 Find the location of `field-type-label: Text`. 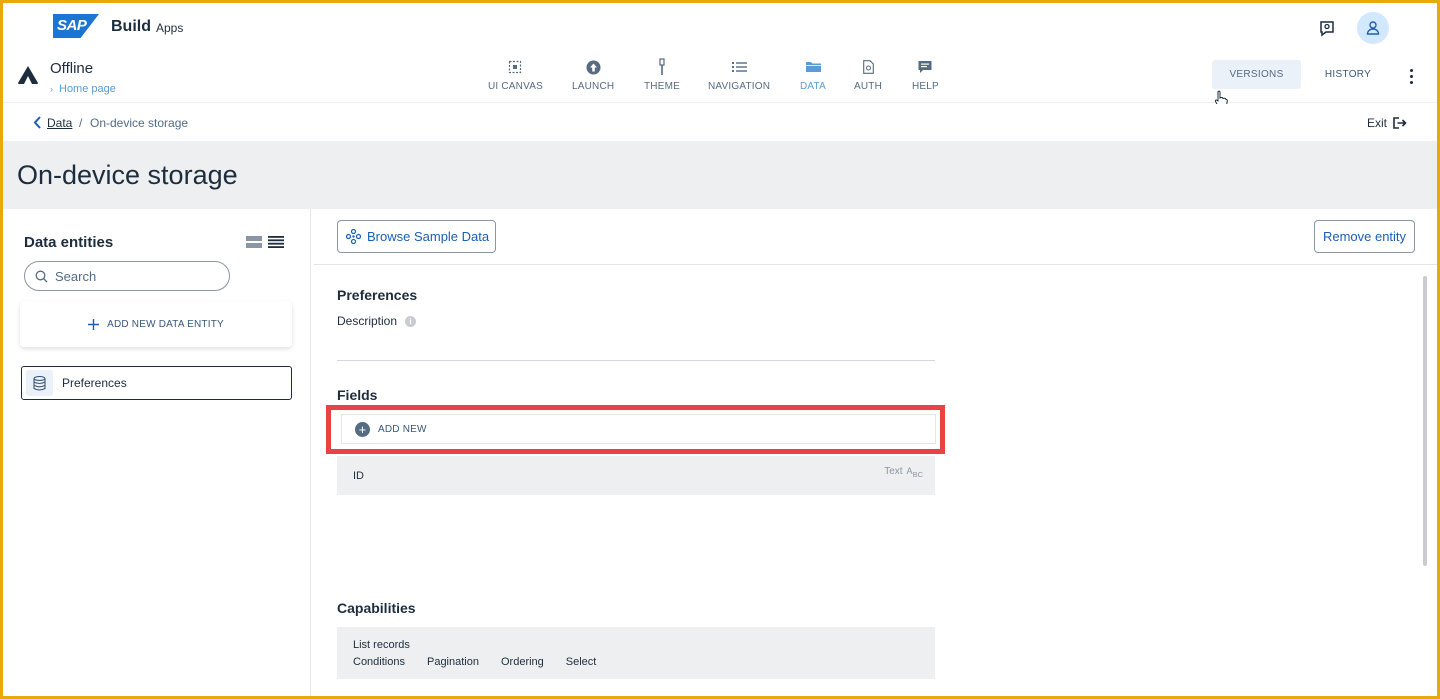

field-type-label: Text is located at coordinates (893, 471).